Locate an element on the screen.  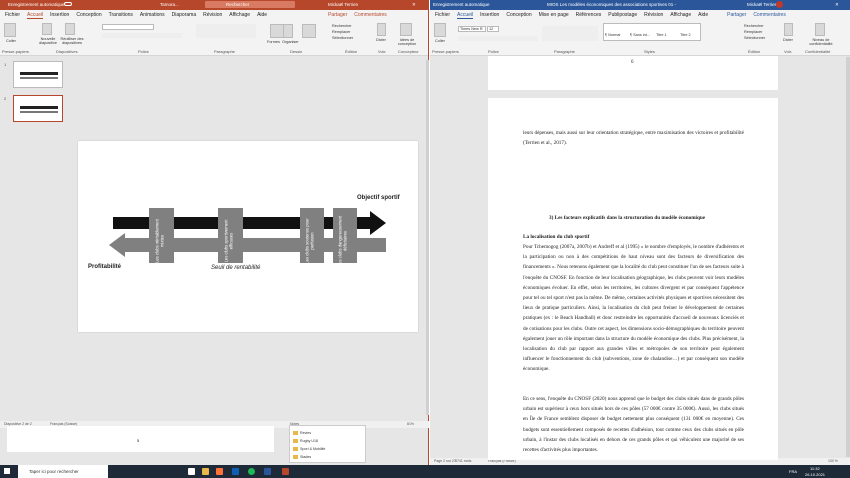
firefox-icon is located at coordinates (219, 471).